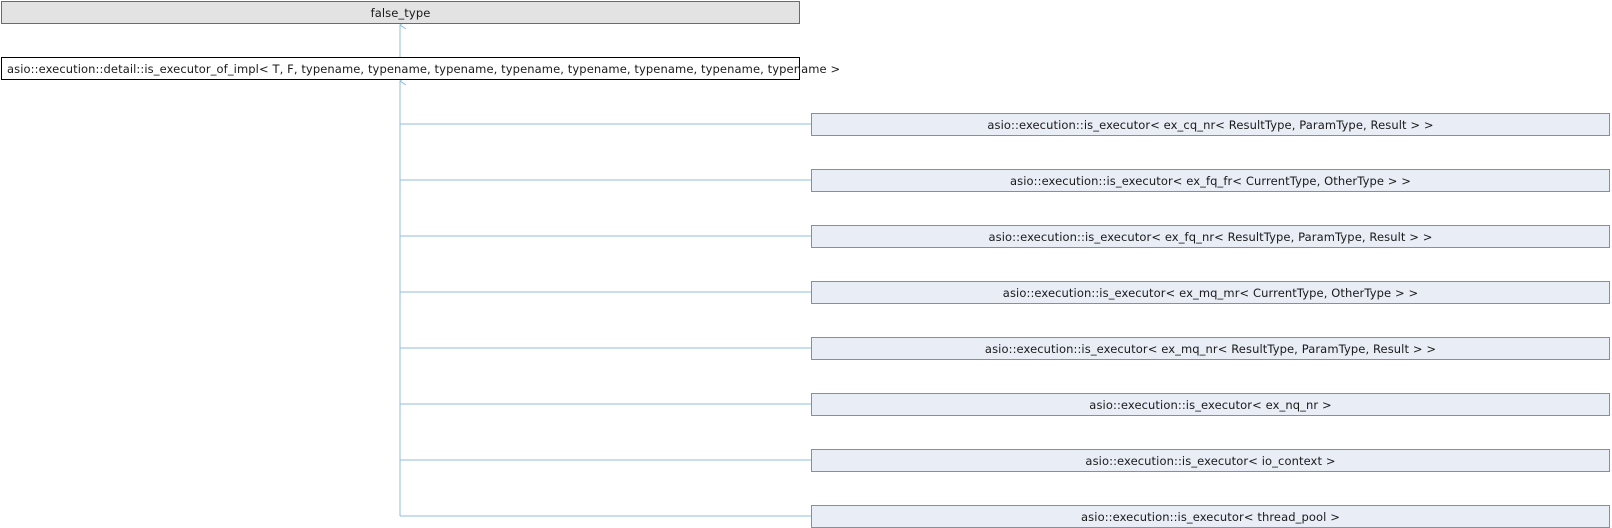  I want to click on base-class-false-type: false_type, so click(400, 12).